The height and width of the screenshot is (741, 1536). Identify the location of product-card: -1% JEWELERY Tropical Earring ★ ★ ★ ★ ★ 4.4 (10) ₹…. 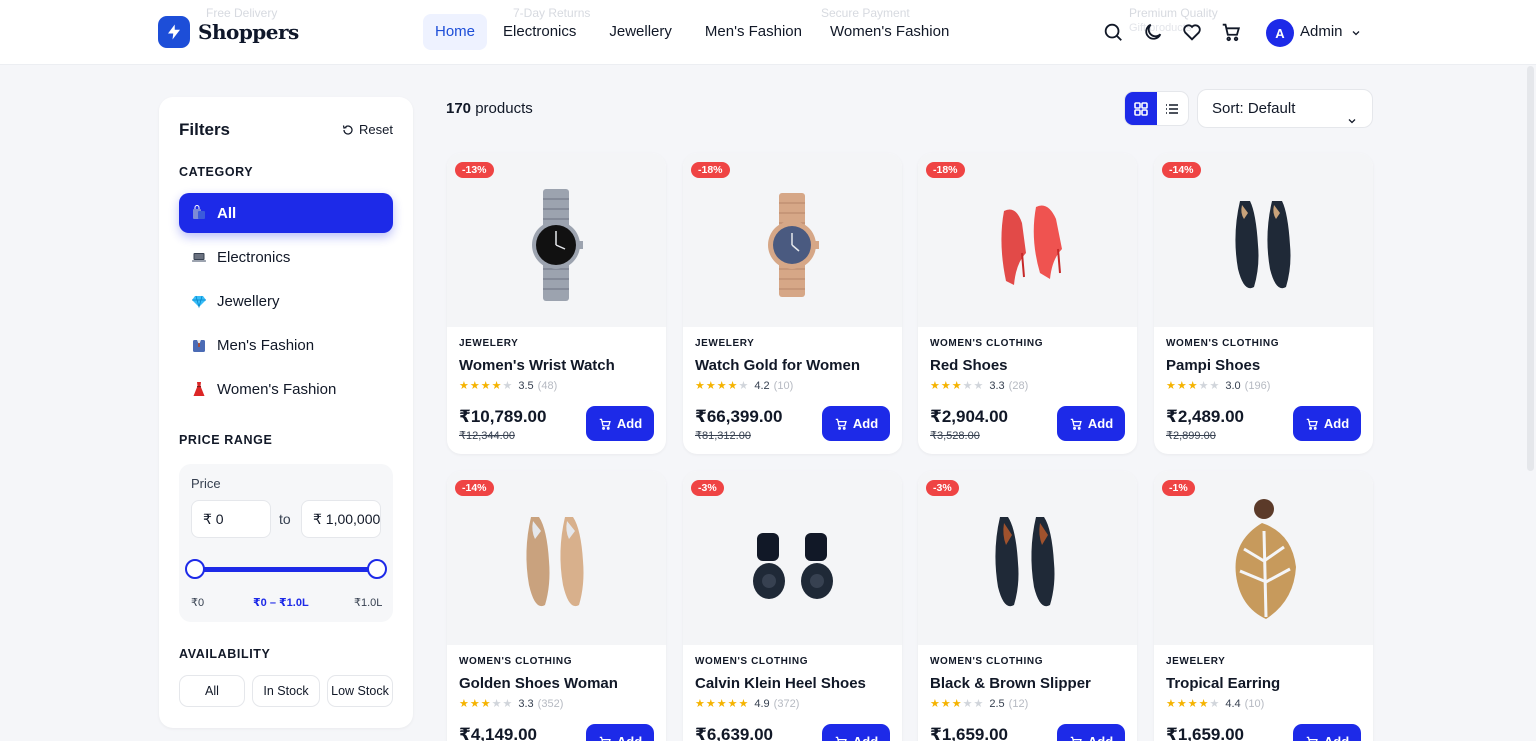
(1263, 606).